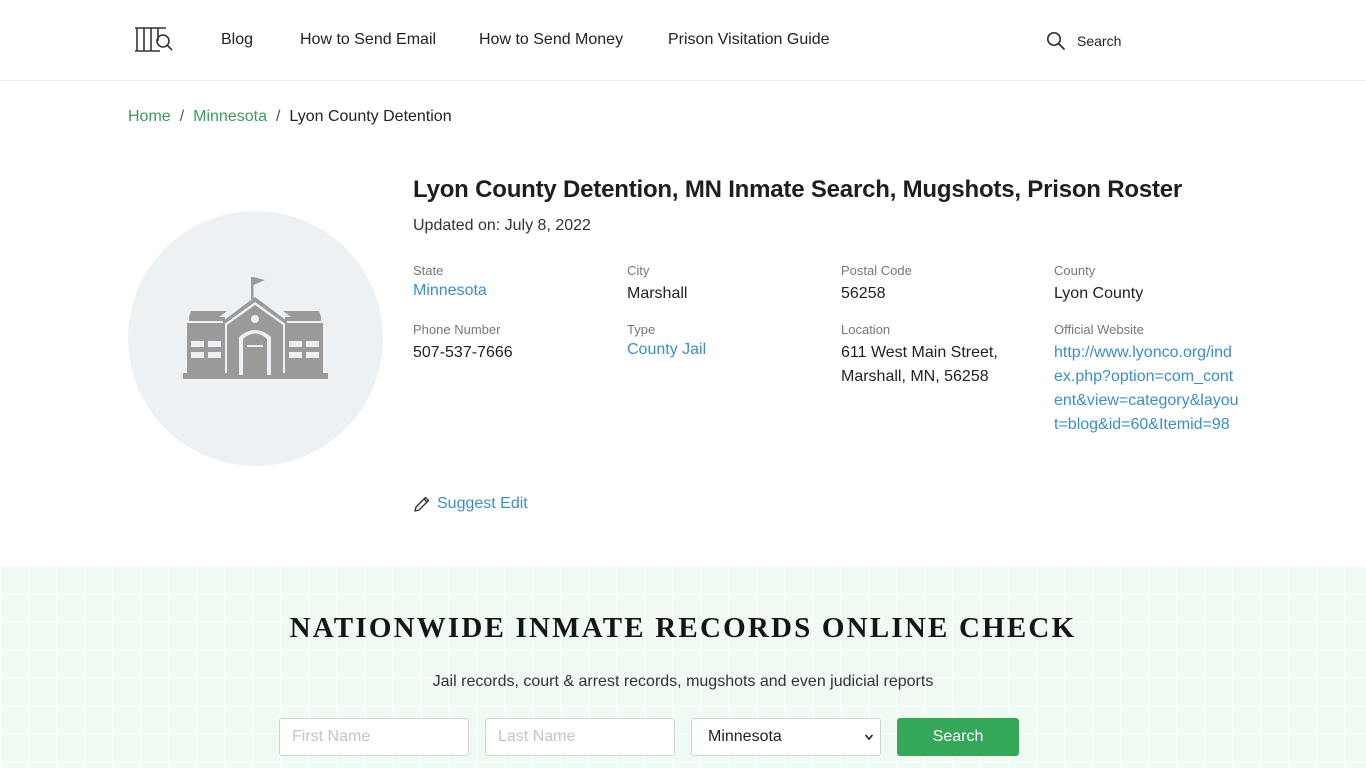 This screenshot has width=1366, height=768. What do you see at coordinates (876, 270) in the screenshot?
I see `field-label: Postal Code` at bounding box center [876, 270].